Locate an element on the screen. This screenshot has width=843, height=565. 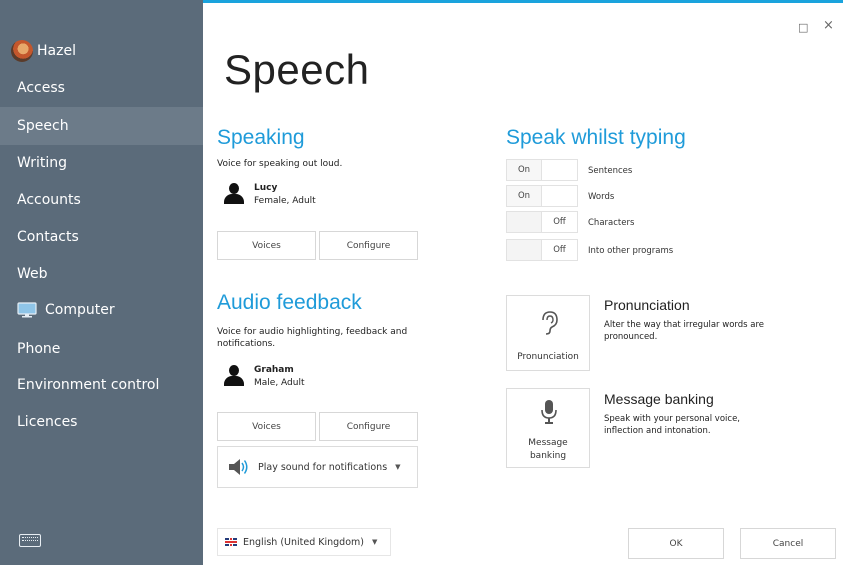
sidebar-item-writing: Writing is located at coordinates (101, 163).